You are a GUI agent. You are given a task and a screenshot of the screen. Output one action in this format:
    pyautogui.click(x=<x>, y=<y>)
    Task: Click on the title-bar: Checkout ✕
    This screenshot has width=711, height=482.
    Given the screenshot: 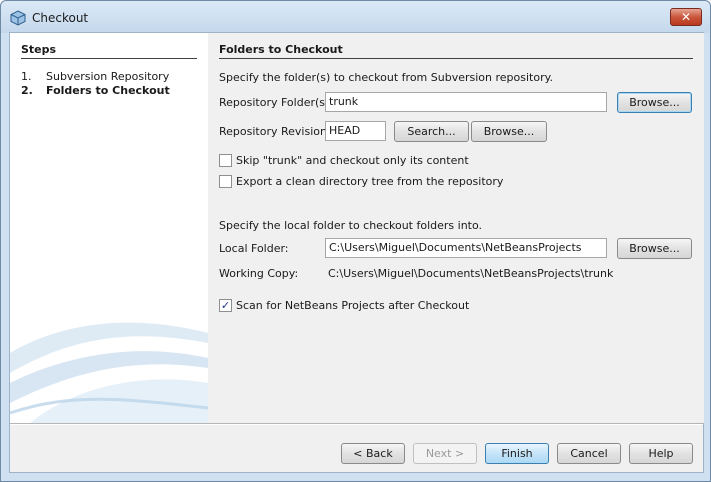 What is the action you would take?
    pyautogui.click(x=355, y=17)
    